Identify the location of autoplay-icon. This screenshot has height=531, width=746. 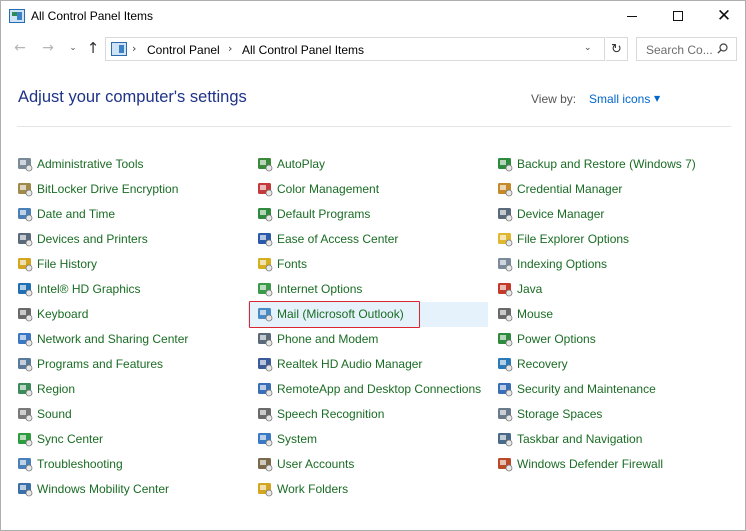
(265, 165).